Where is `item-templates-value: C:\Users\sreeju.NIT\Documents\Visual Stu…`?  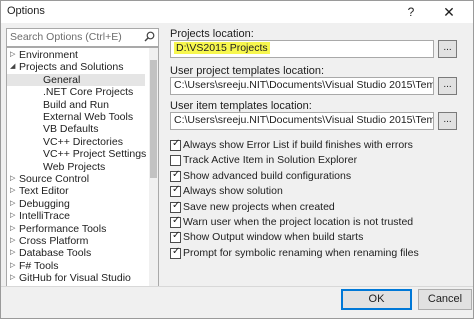 item-templates-value: C:\Users\sreeju.NIT\Documents\Visual Stu… is located at coordinates (303, 120).